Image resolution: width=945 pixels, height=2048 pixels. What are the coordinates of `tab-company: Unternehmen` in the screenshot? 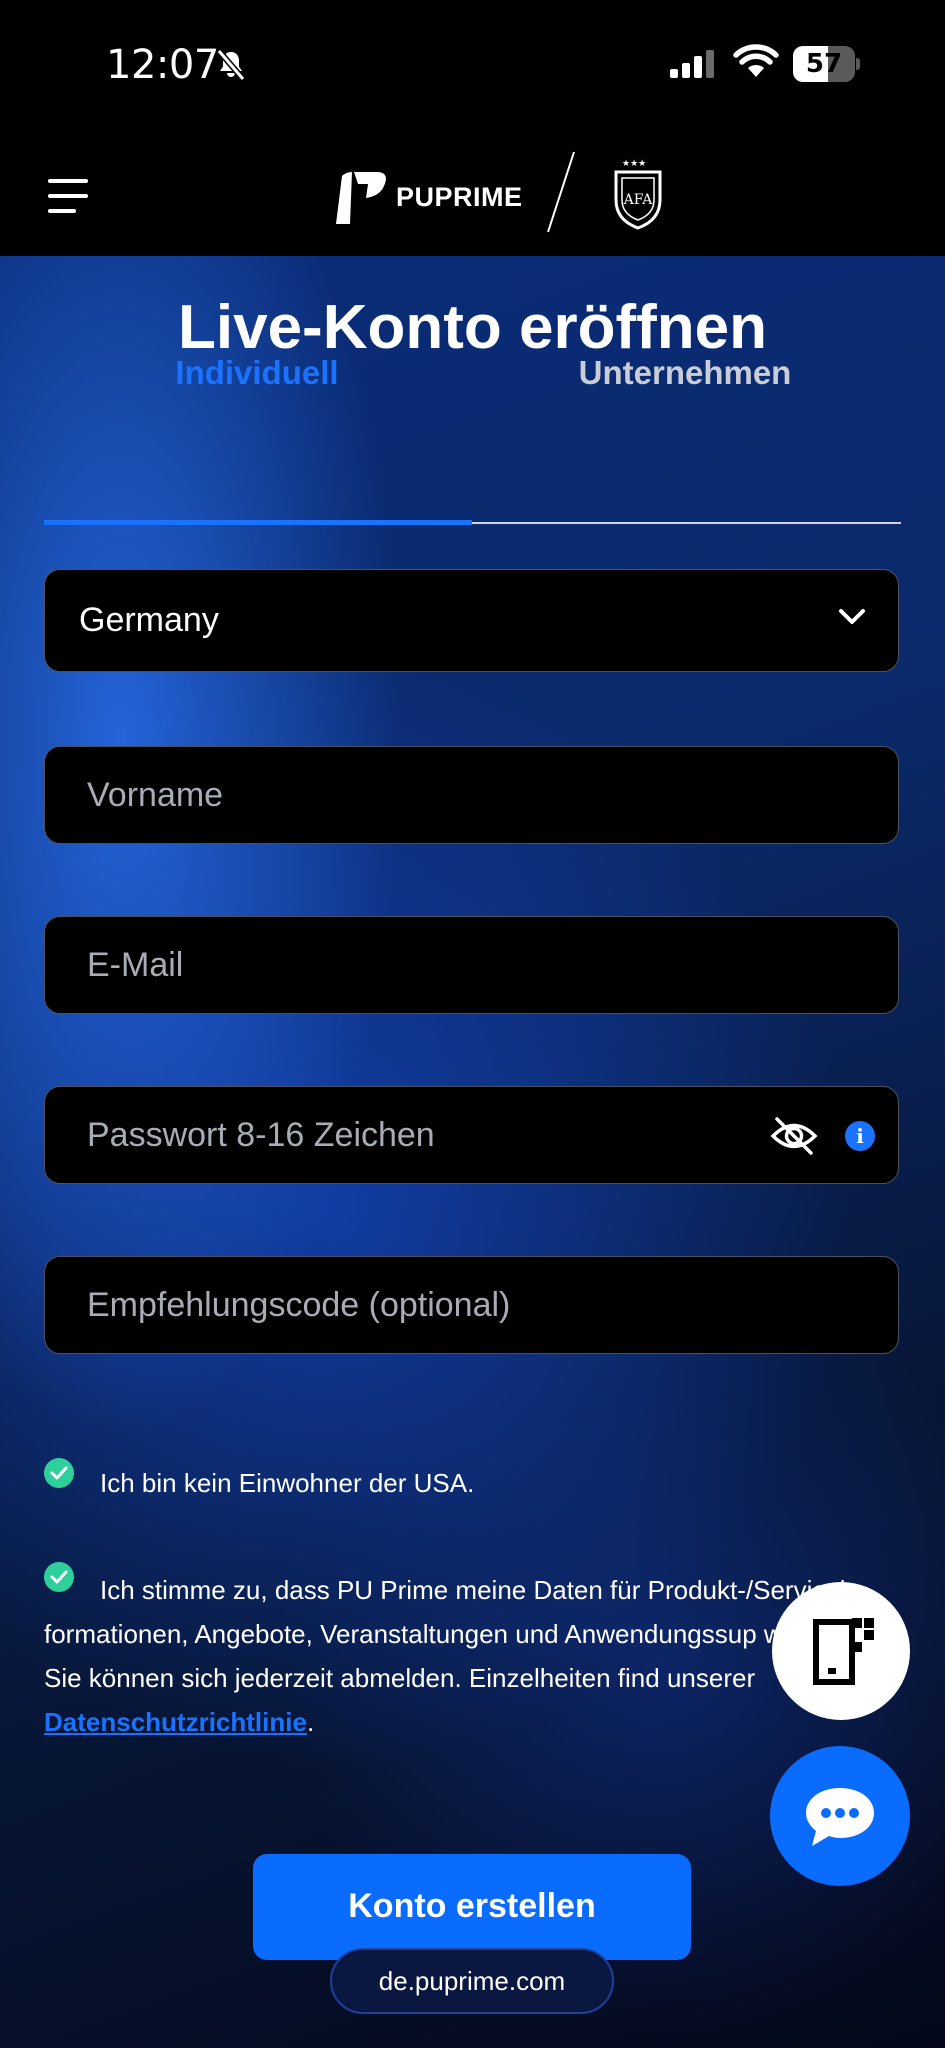 It's located at (685, 373).